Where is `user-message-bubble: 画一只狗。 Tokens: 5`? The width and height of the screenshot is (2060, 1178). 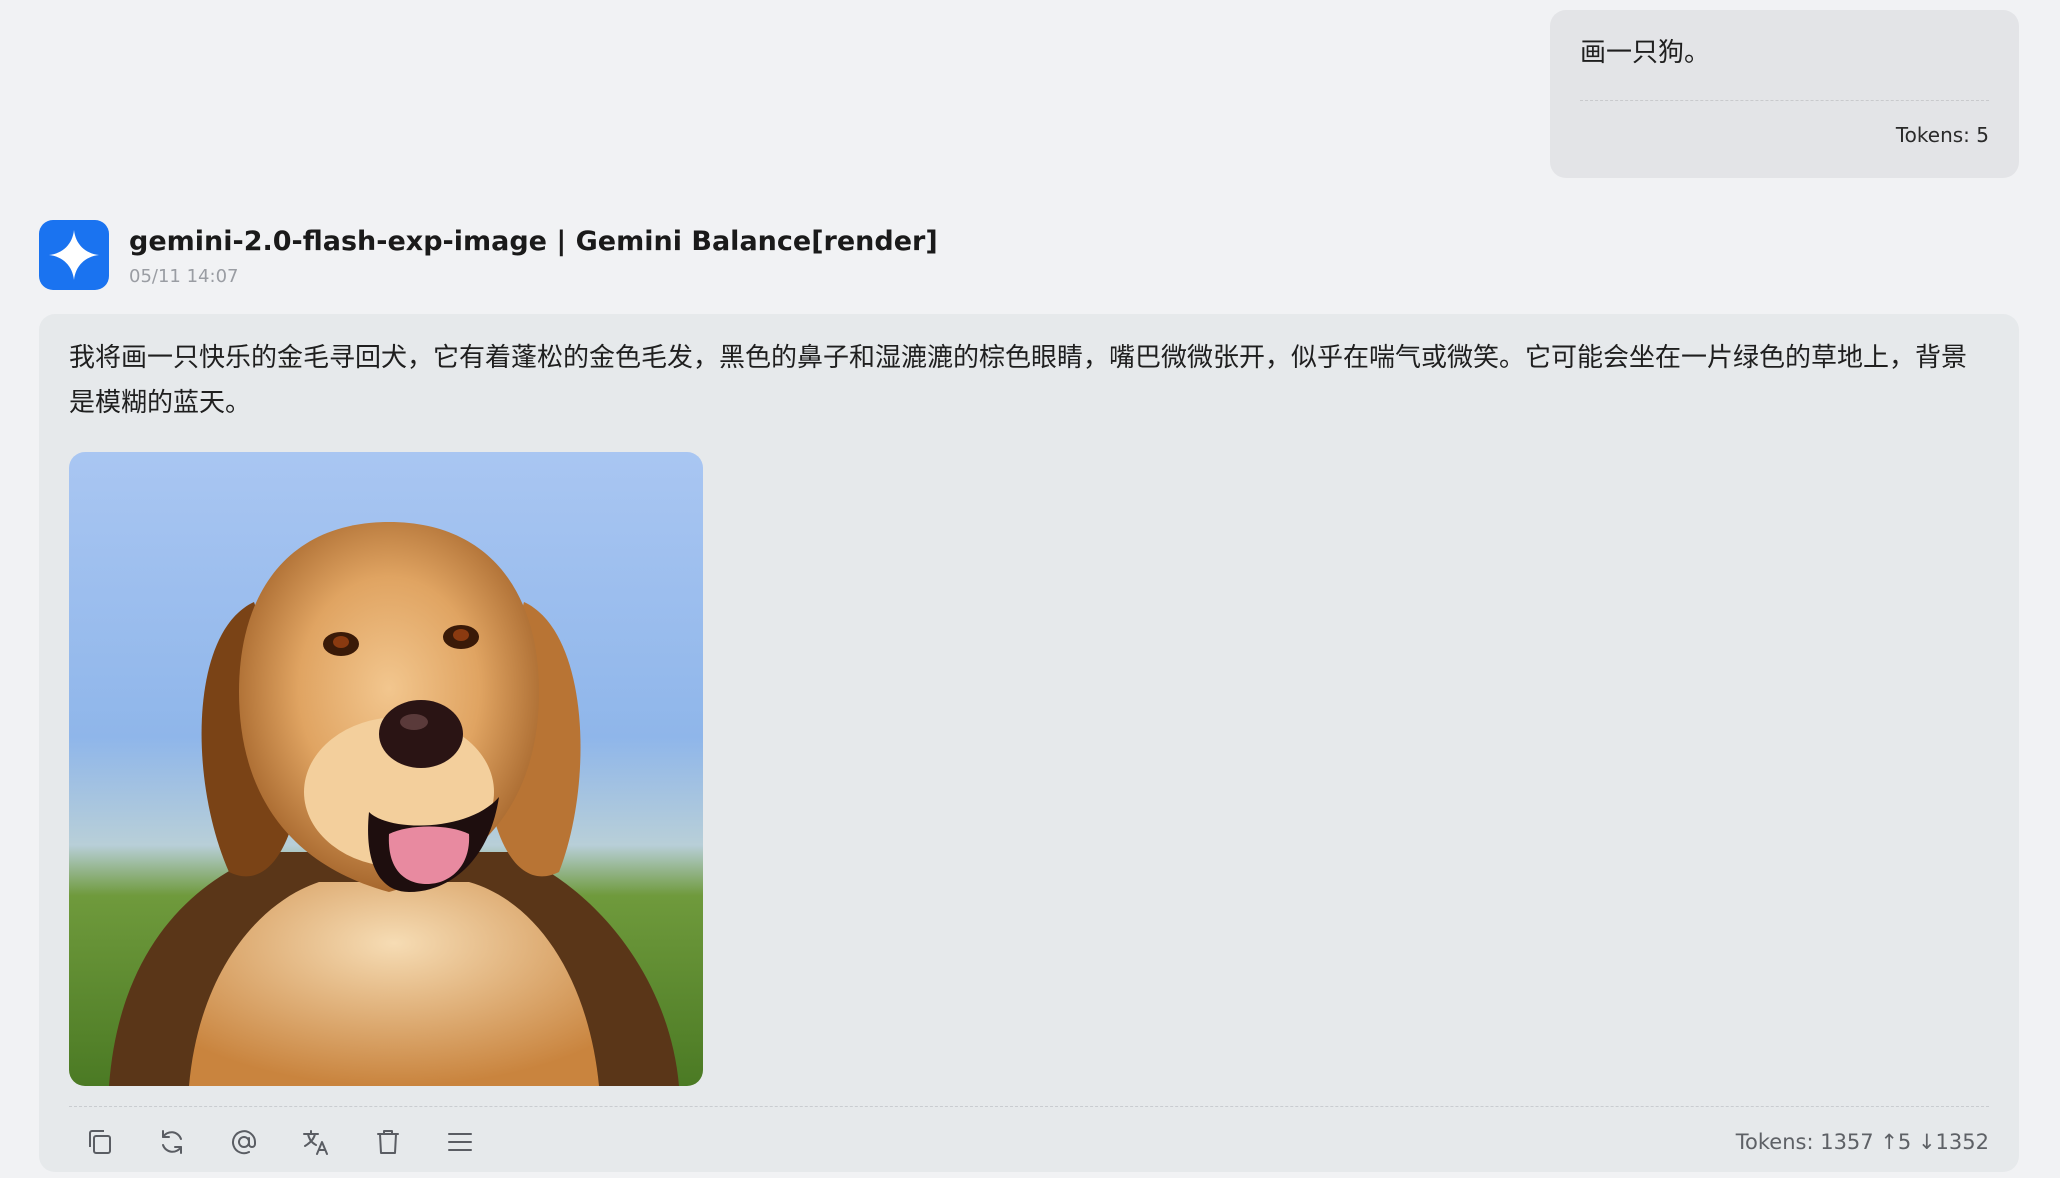 user-message-bubble: 画一只狗。 Tokens: 5 is located at coordinates (1784, 94).